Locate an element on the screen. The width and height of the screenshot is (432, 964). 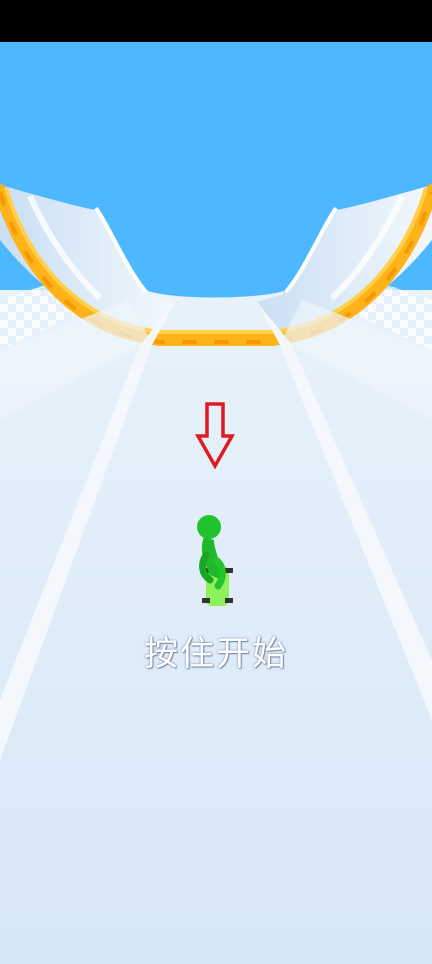
status-bar is located at coordinates (216, 21).